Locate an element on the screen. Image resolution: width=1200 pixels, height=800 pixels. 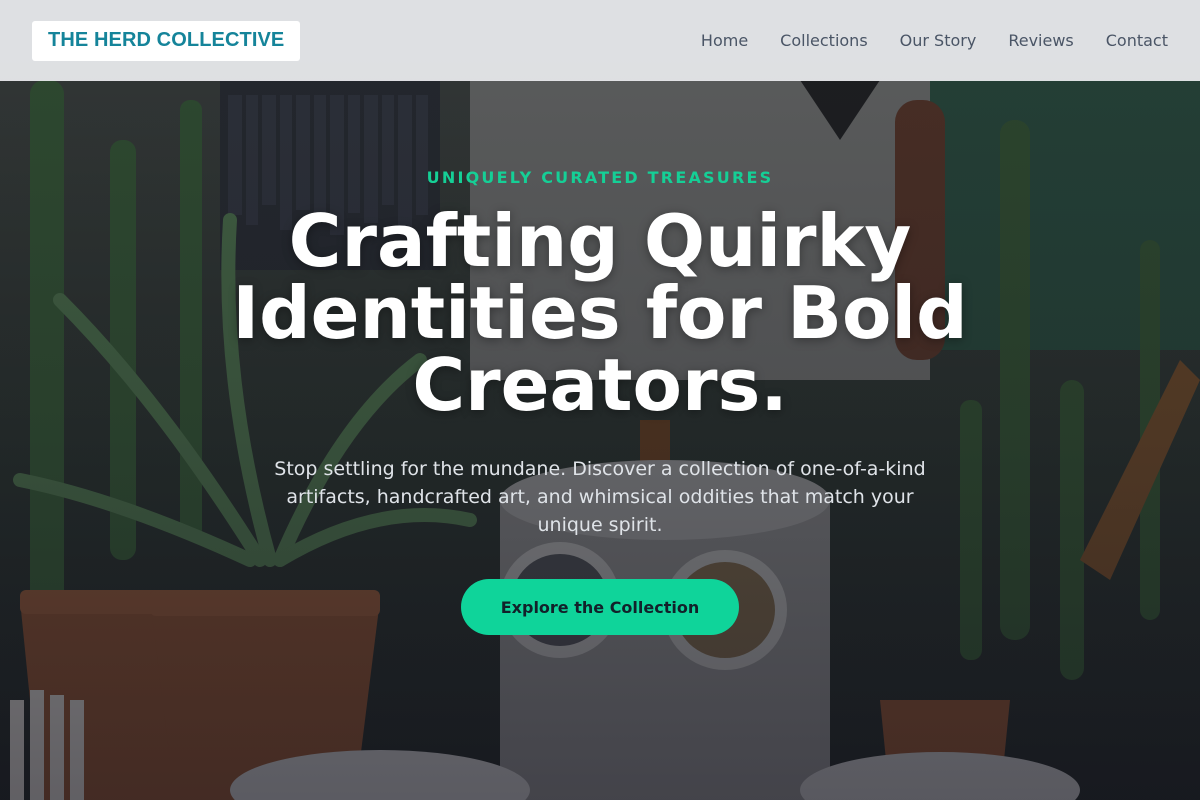
site-logo: THE HERD COLLECTIVE is located at coordinates (166, 40).